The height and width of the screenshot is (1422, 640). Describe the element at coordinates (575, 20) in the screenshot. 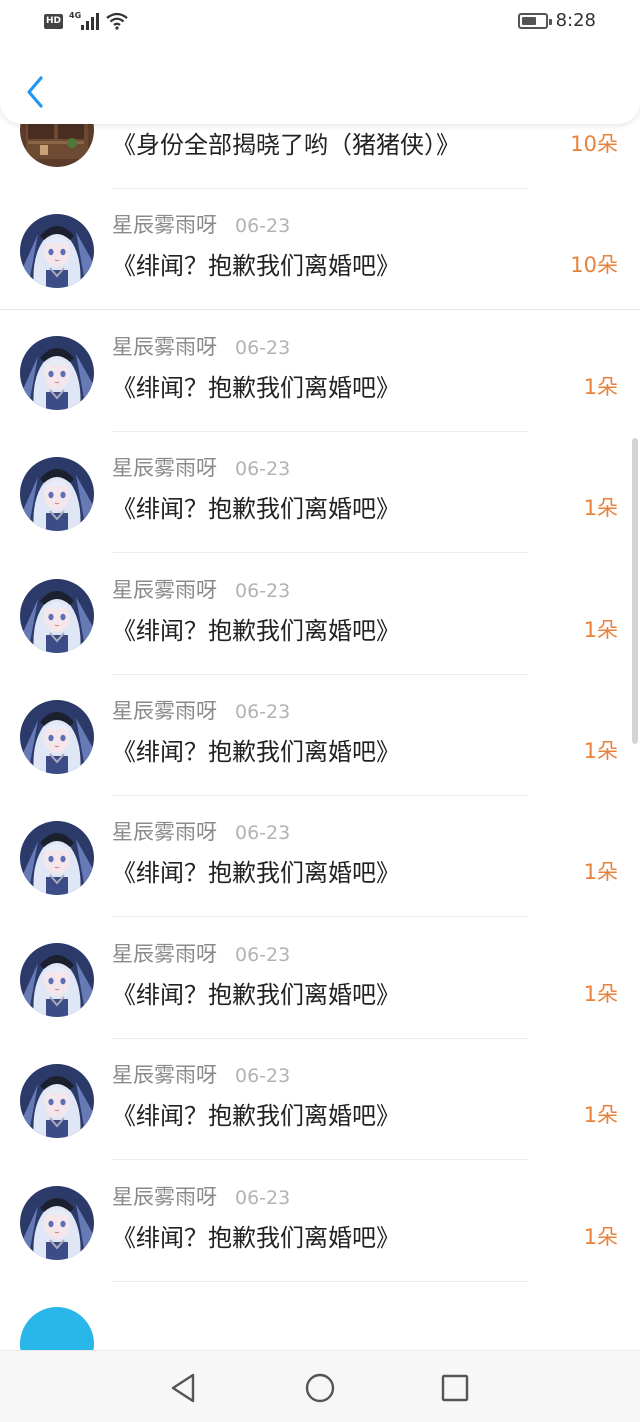

I see `status-time: 8:28` at that location.